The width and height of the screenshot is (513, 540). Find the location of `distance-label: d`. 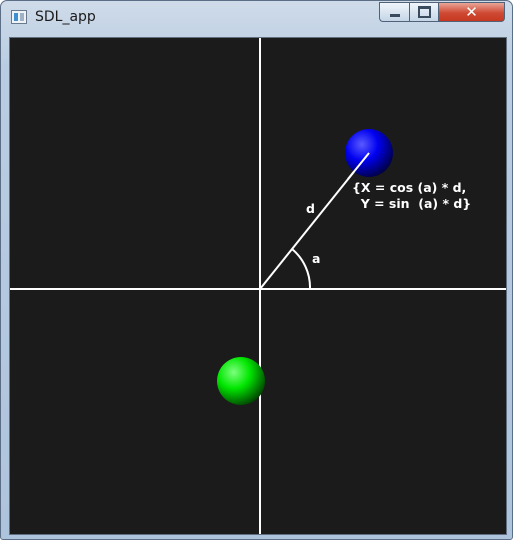

distance-label: d is located at coordinates (310, 208).